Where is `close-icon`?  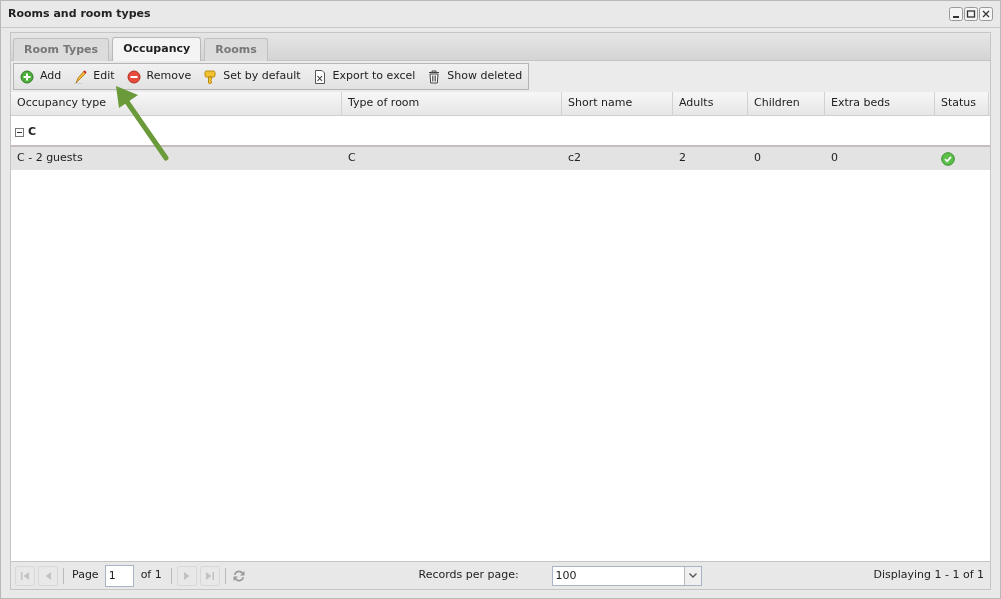 close-icon is located at coordinates (986, 14).